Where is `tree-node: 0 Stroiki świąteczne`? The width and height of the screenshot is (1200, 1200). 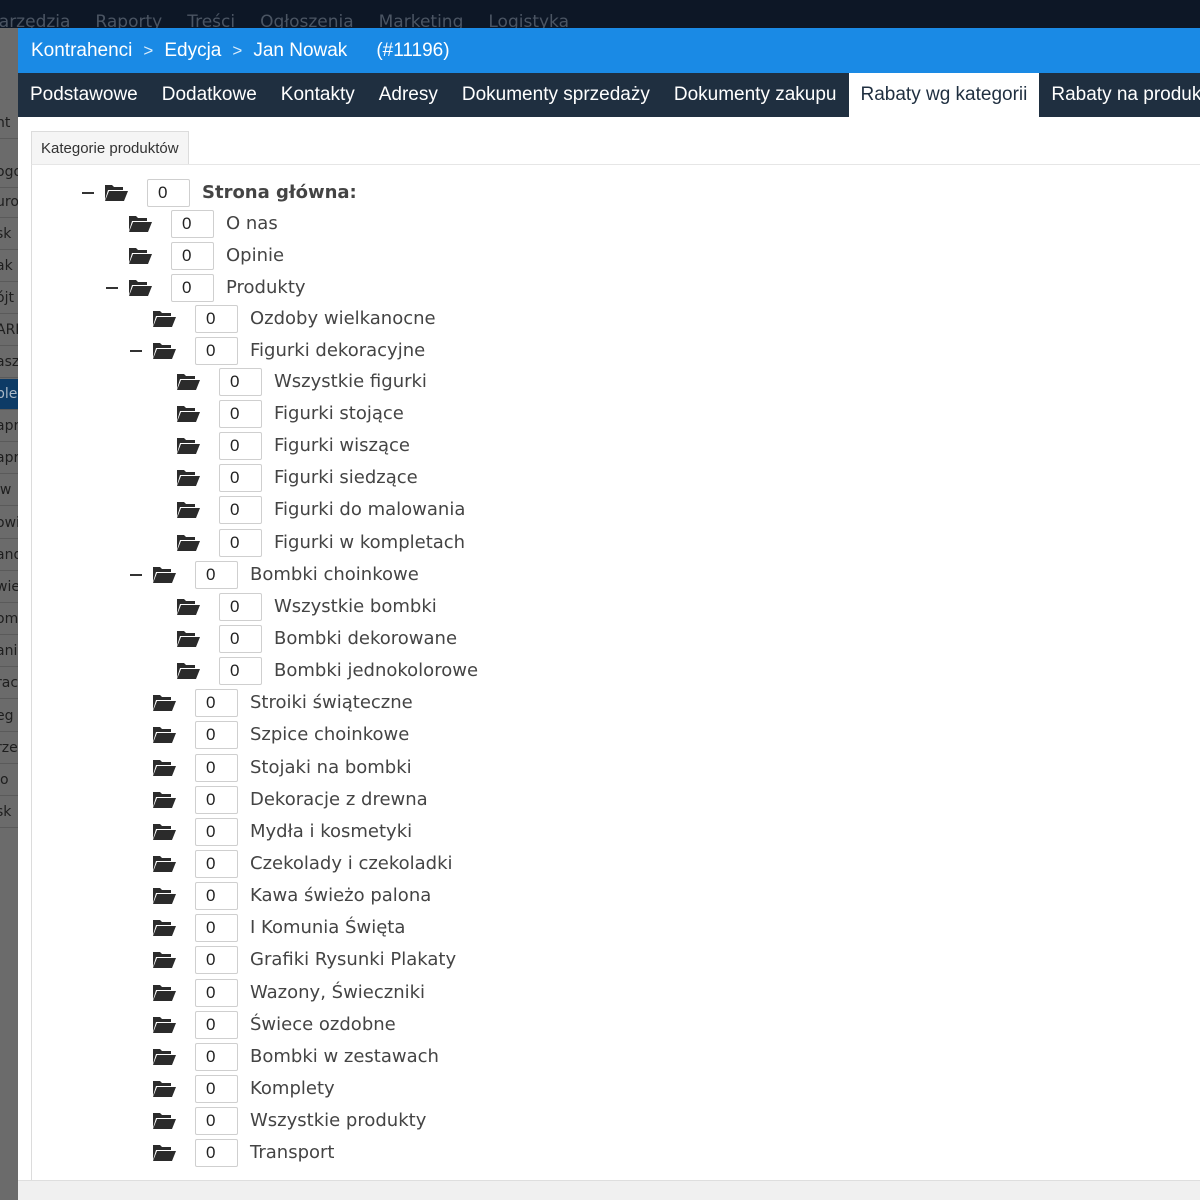 tree-node: 0 Stroiki świąteczne is located at coordinates (352, 703).